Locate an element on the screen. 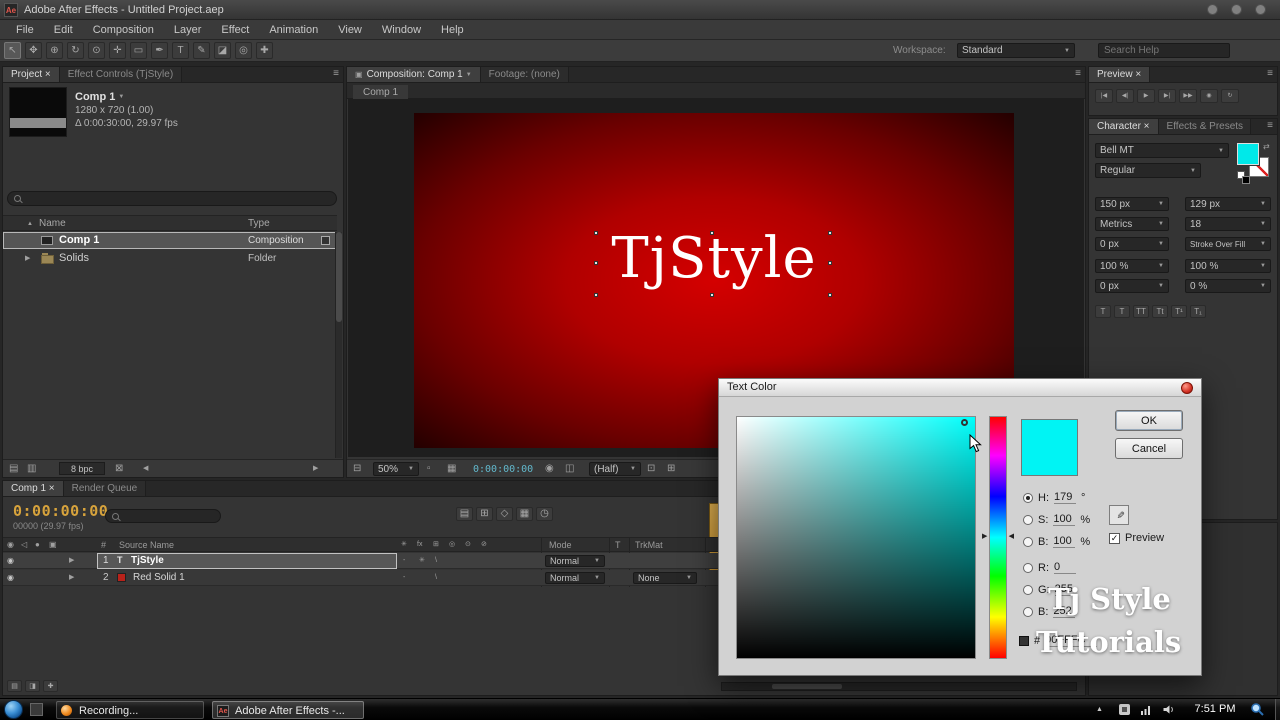 The width and height of the screenshot is (1280, 720). layer-color-chip is located at coordinates (121, 577).